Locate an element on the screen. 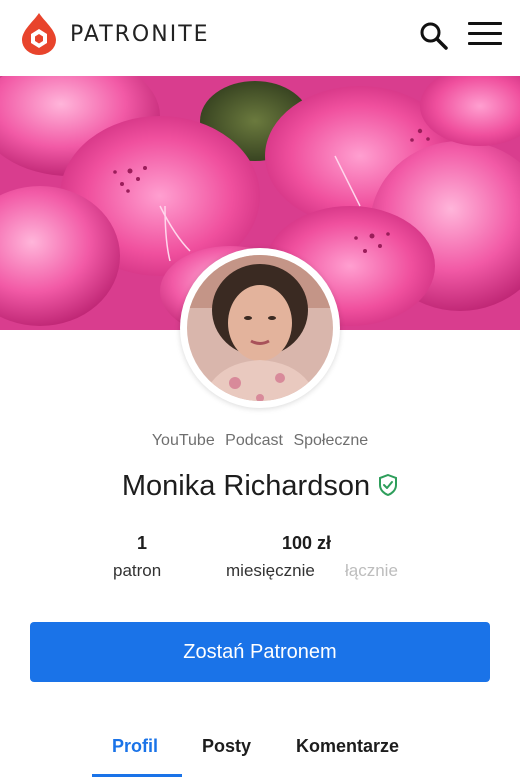  patrons-label: patron is located at coordinates (137, 570).